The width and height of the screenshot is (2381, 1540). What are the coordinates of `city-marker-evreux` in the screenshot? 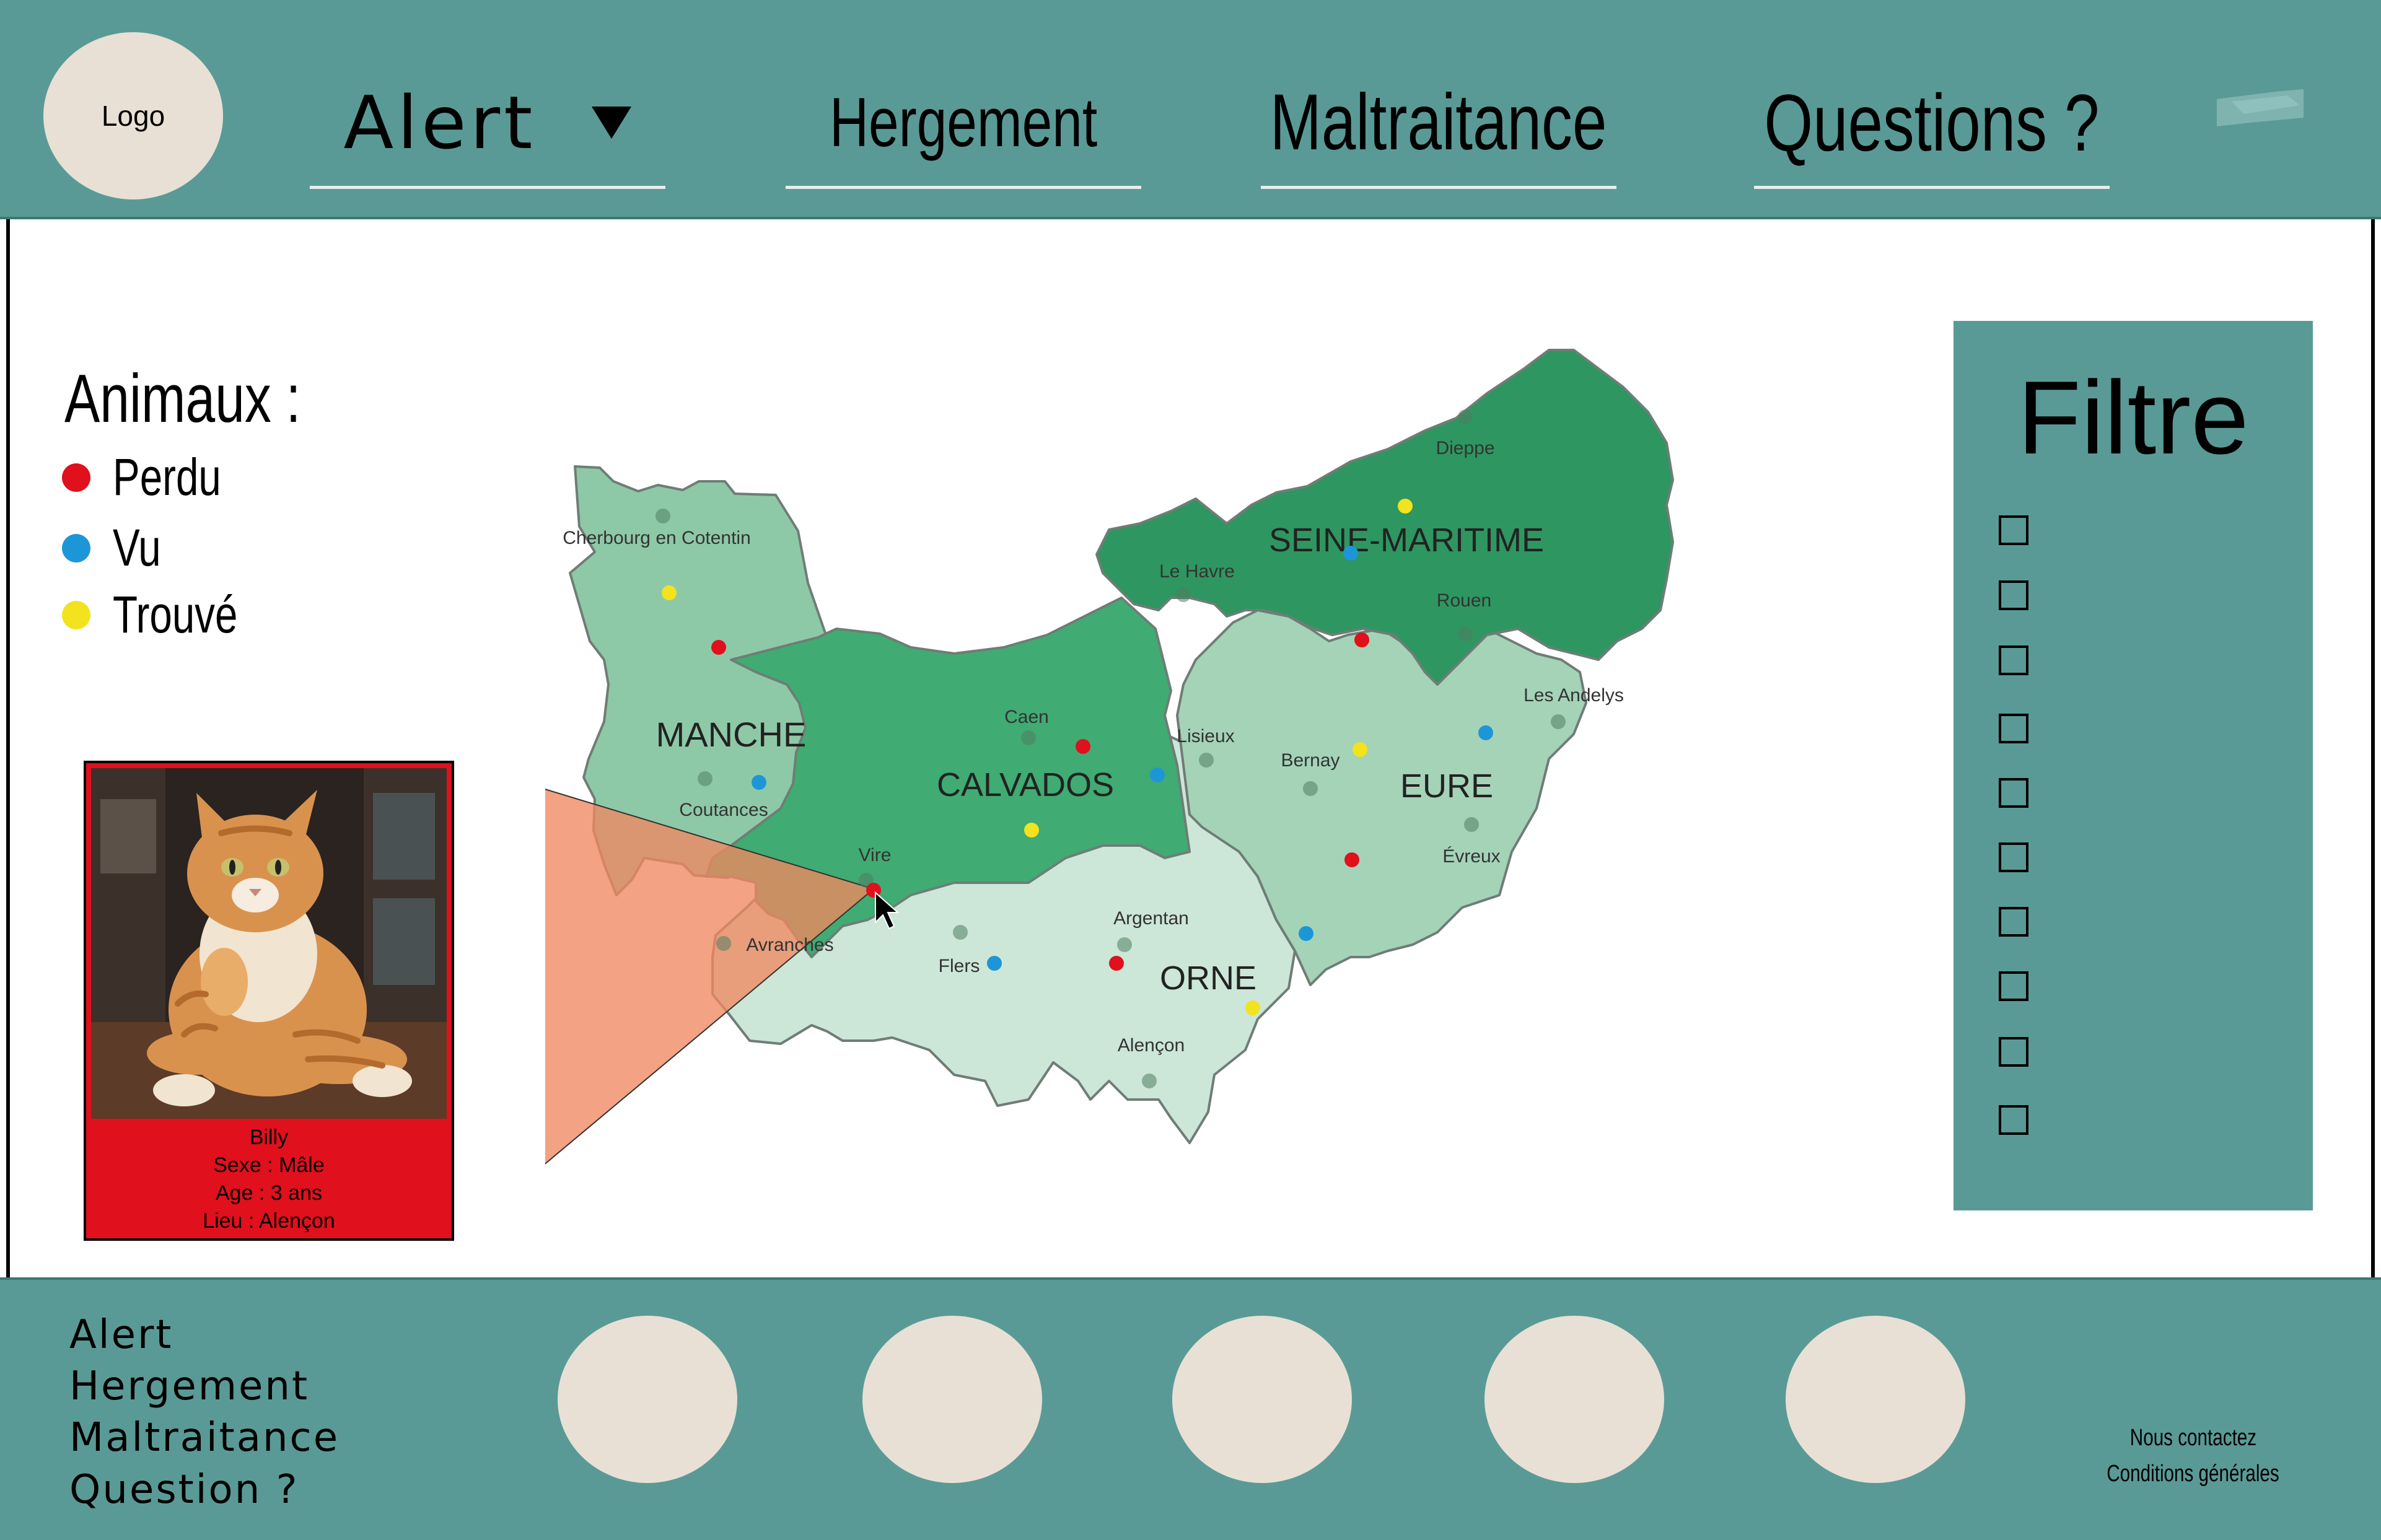 It's located at (1471, 824).